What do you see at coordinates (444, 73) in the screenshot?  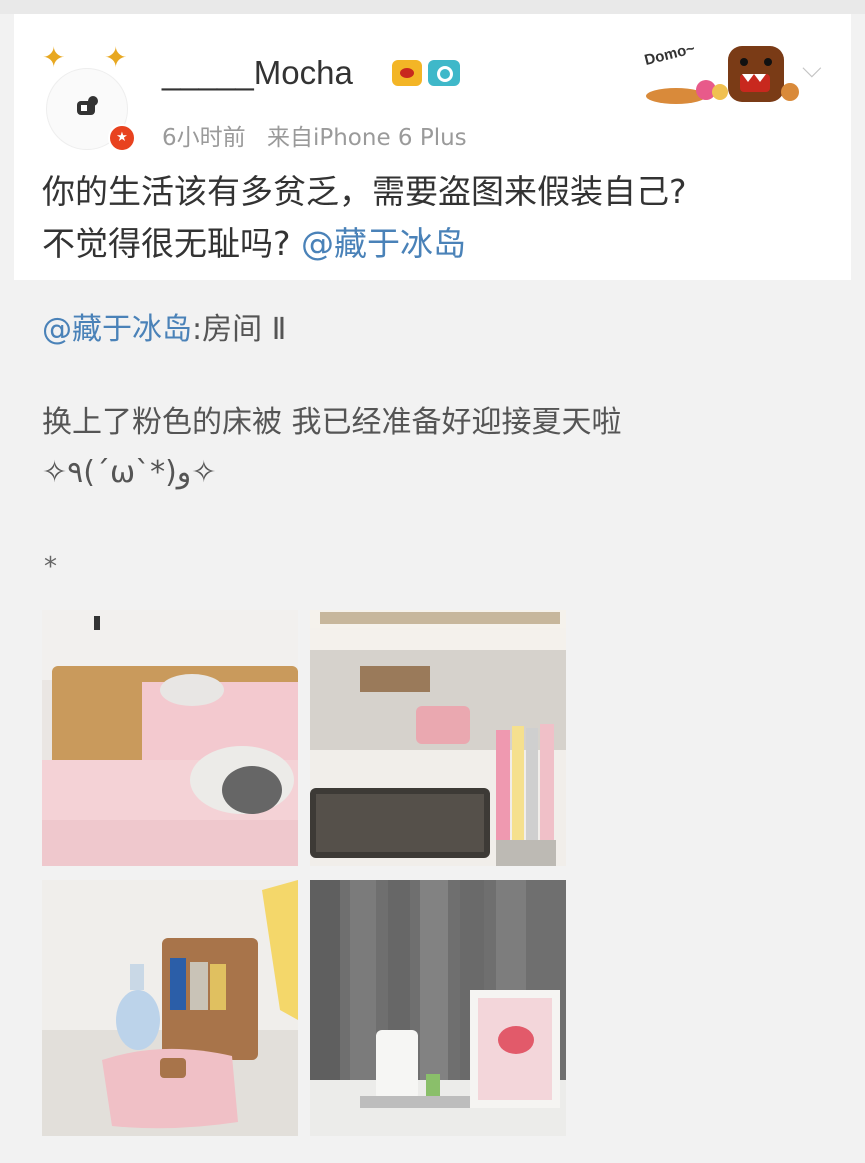 I see `camera-icon` at bounding box center [444, 73].